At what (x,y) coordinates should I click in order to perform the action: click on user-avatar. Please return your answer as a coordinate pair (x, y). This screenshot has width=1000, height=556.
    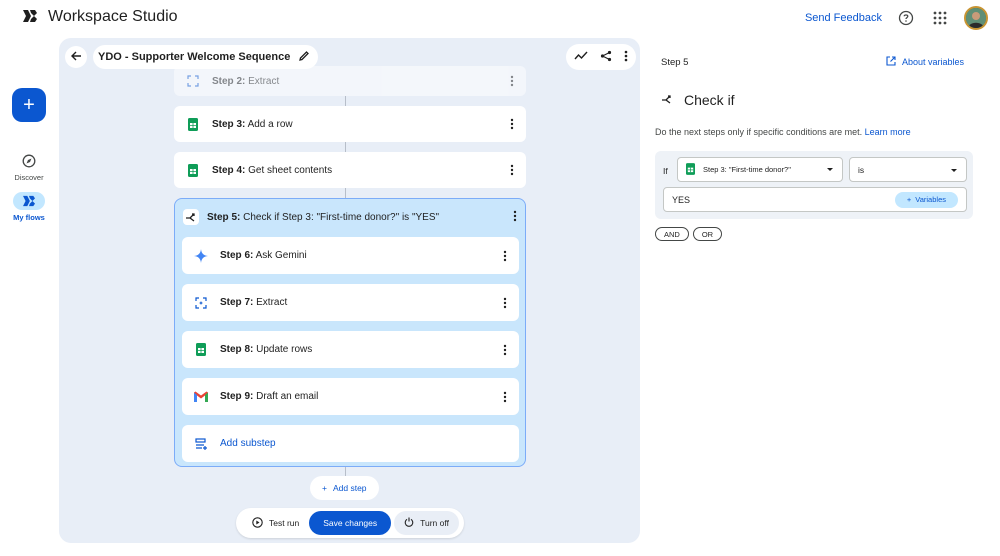
    Looking at the image, I should click on (976, 18).